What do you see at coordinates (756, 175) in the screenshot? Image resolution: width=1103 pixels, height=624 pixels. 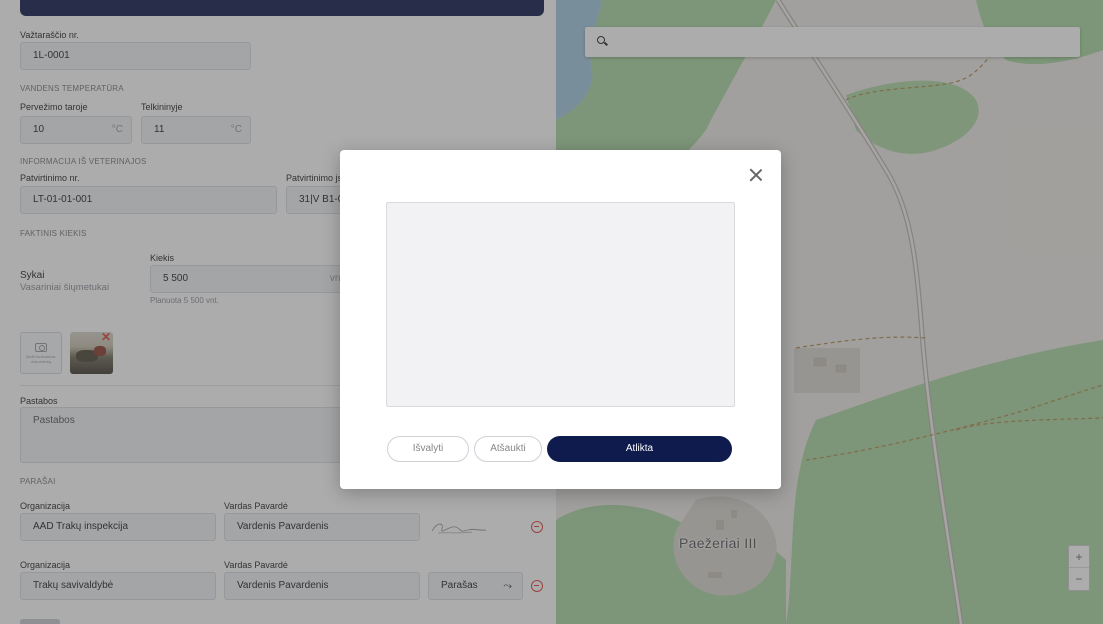 I see `close-icon` at bounding box center [756, 175].